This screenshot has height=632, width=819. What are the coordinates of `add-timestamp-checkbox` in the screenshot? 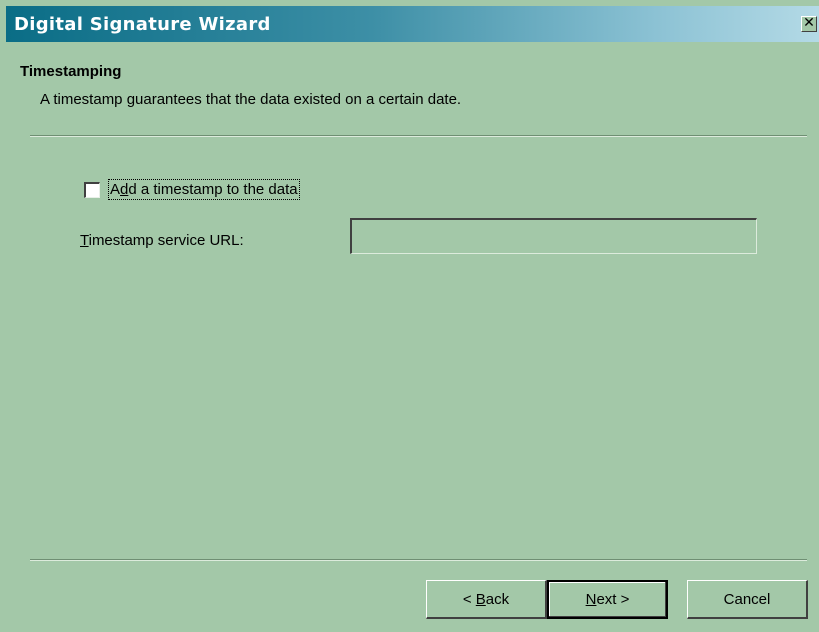 It's located at (92, 190).